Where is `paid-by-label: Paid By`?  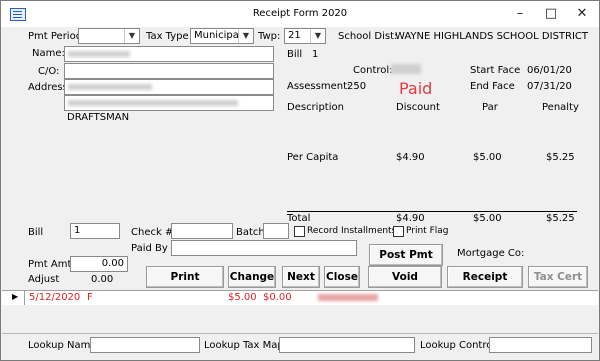 paid-by-label: Paid By is located at coordinates (149, 248).